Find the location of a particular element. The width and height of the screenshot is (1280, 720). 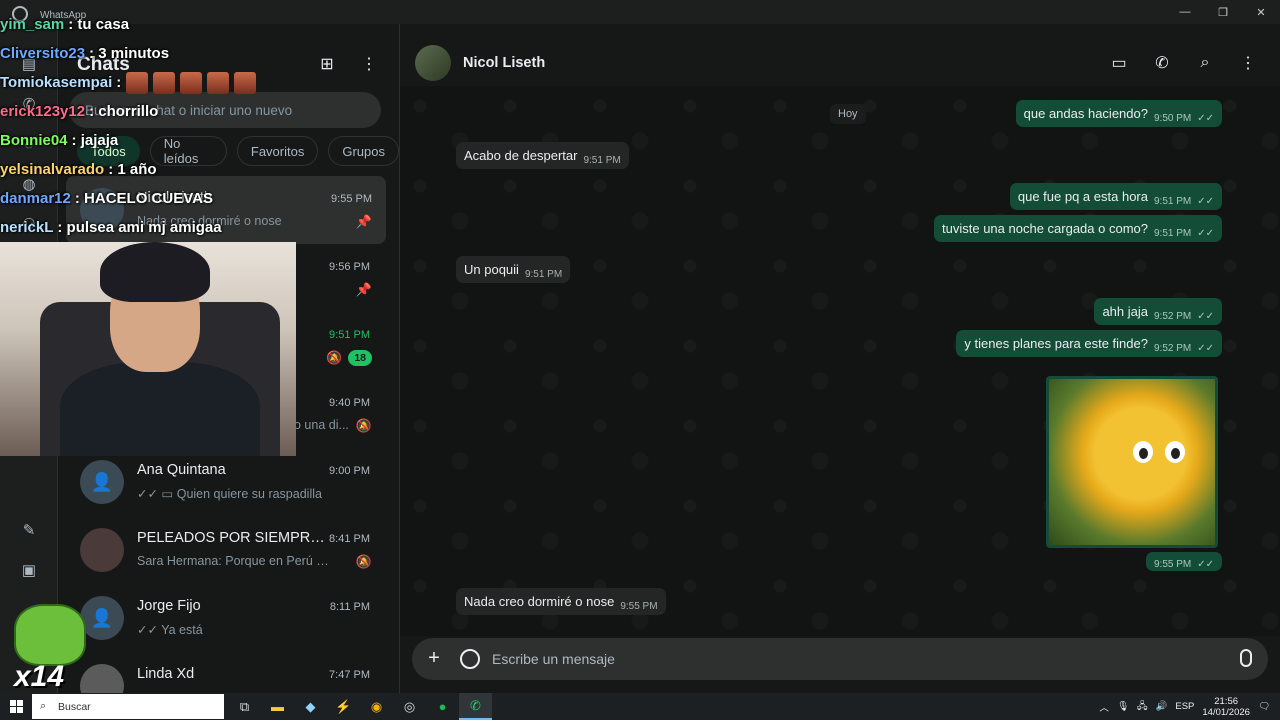

contact-avatar is located at coordinates (433, 63).